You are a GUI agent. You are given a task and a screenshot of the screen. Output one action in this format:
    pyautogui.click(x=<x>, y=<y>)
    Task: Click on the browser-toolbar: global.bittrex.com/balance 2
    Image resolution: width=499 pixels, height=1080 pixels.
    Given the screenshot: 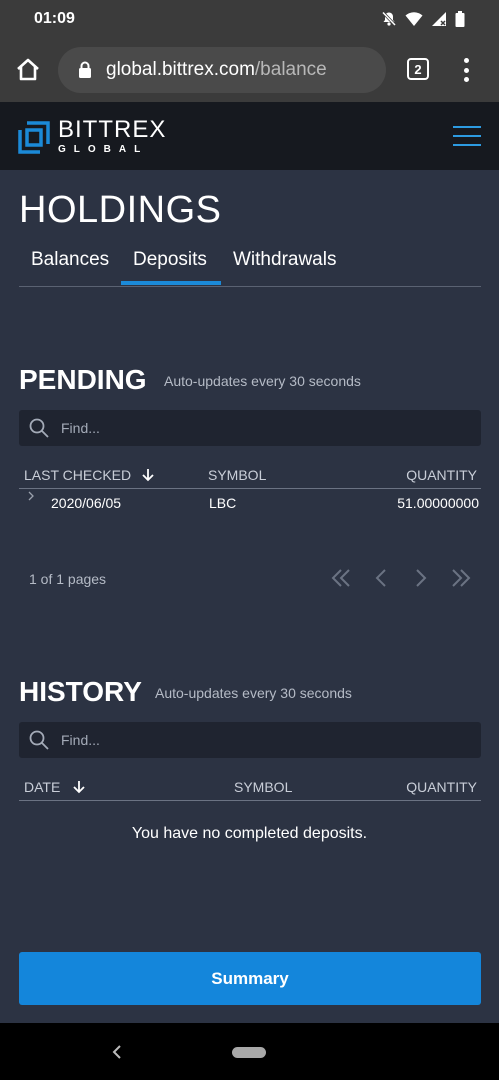 What is the action you would take?
    pyautogui.click(x=249, y=70)
    